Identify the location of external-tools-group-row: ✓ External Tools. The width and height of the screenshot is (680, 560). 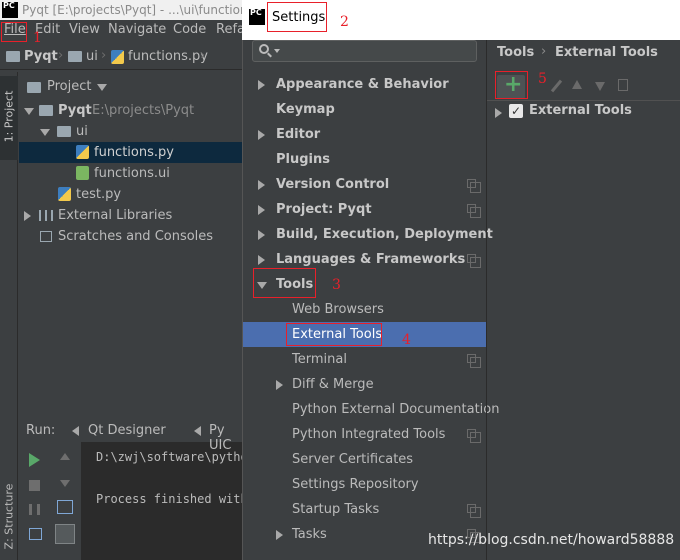
(583, 113).